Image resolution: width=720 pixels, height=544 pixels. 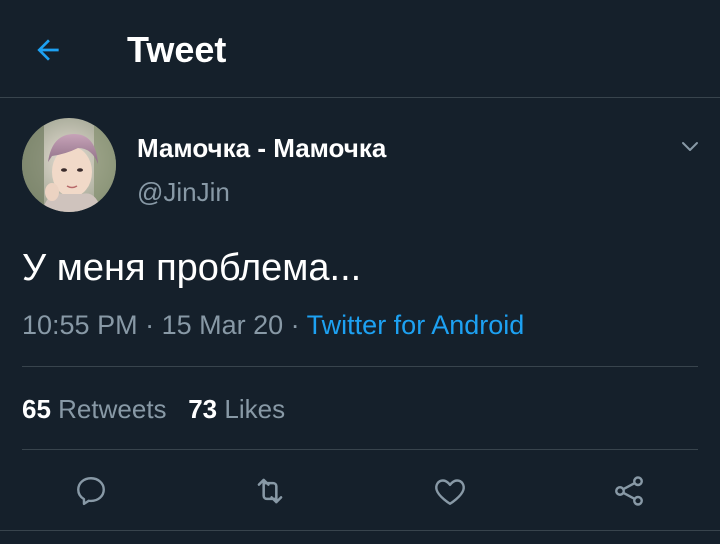 What do you see at coordinates (222, 325) in the screenshot?
I see `tweet-date: 15 Mar 20` at bounding box center [222, 325].